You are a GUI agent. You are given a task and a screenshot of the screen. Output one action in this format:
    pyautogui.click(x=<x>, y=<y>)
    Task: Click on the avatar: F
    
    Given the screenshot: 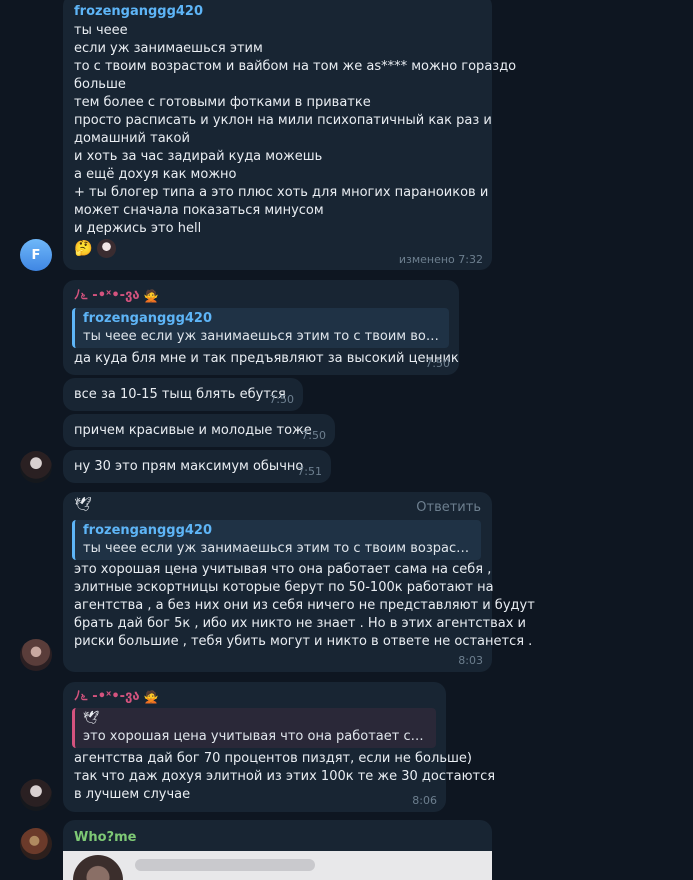 What is the action you would take?
    pyautogui.click(x=36, y=255)
    